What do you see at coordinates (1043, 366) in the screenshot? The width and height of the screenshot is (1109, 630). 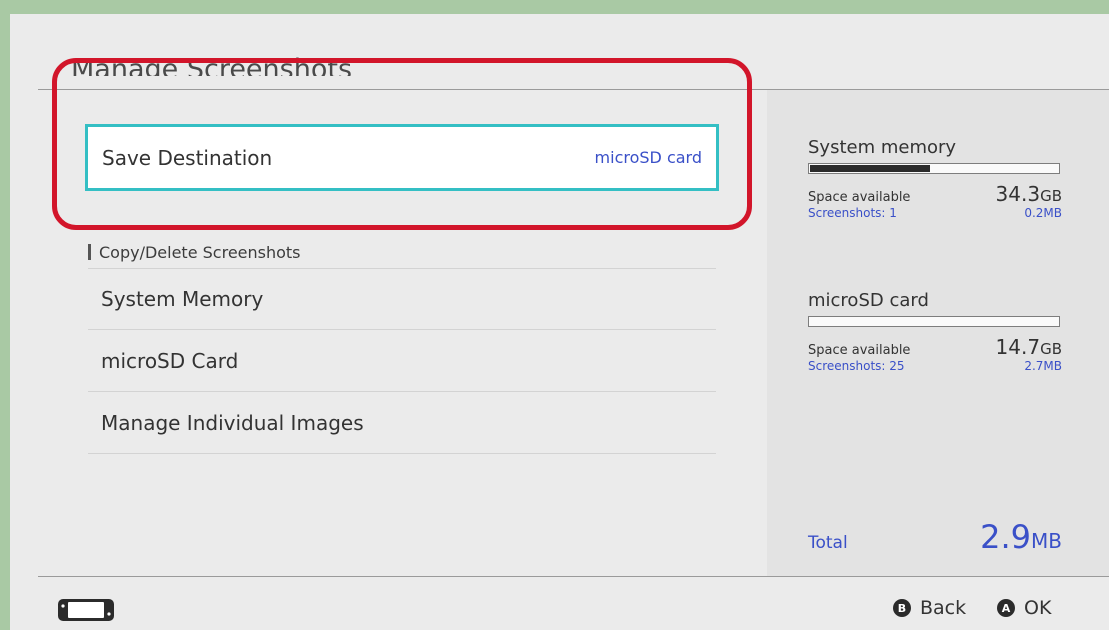 I see `screenshots-size: 2.7MB` at bounding box center [1043, 366].